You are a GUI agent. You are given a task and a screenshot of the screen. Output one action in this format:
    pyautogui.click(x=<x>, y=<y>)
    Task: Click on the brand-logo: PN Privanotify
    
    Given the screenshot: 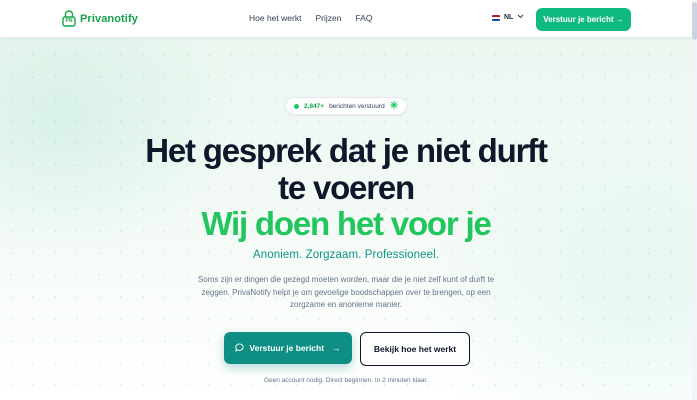 What is the action you would take?
    pyautogui.click(x=100, y=18)
    